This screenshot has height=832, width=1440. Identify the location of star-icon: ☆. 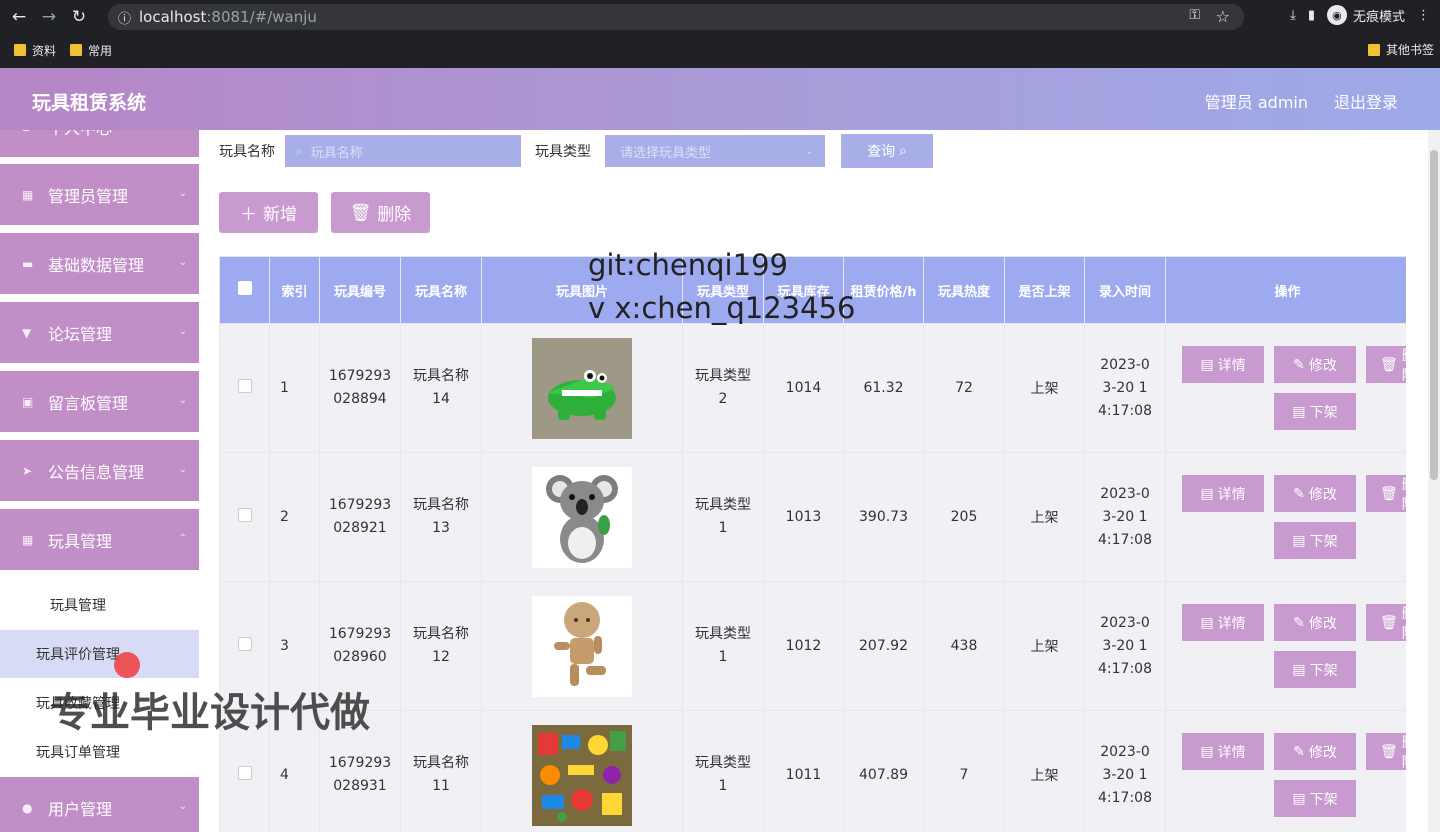
(1223, 16).